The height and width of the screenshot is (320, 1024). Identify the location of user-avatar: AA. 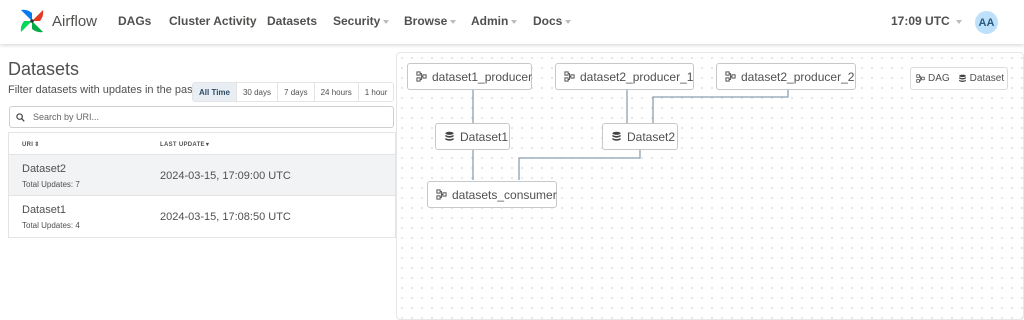
(986, 22).